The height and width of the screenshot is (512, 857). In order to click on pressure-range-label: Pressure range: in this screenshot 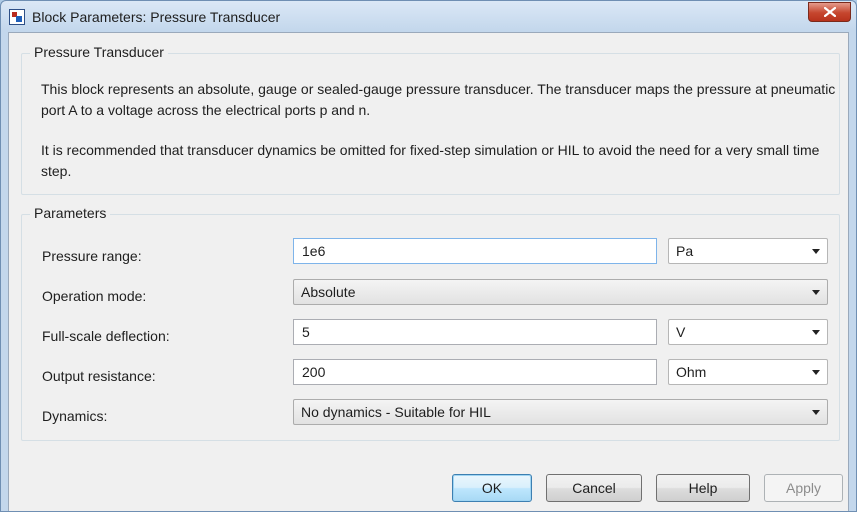, I will do `click(92, 256)`.